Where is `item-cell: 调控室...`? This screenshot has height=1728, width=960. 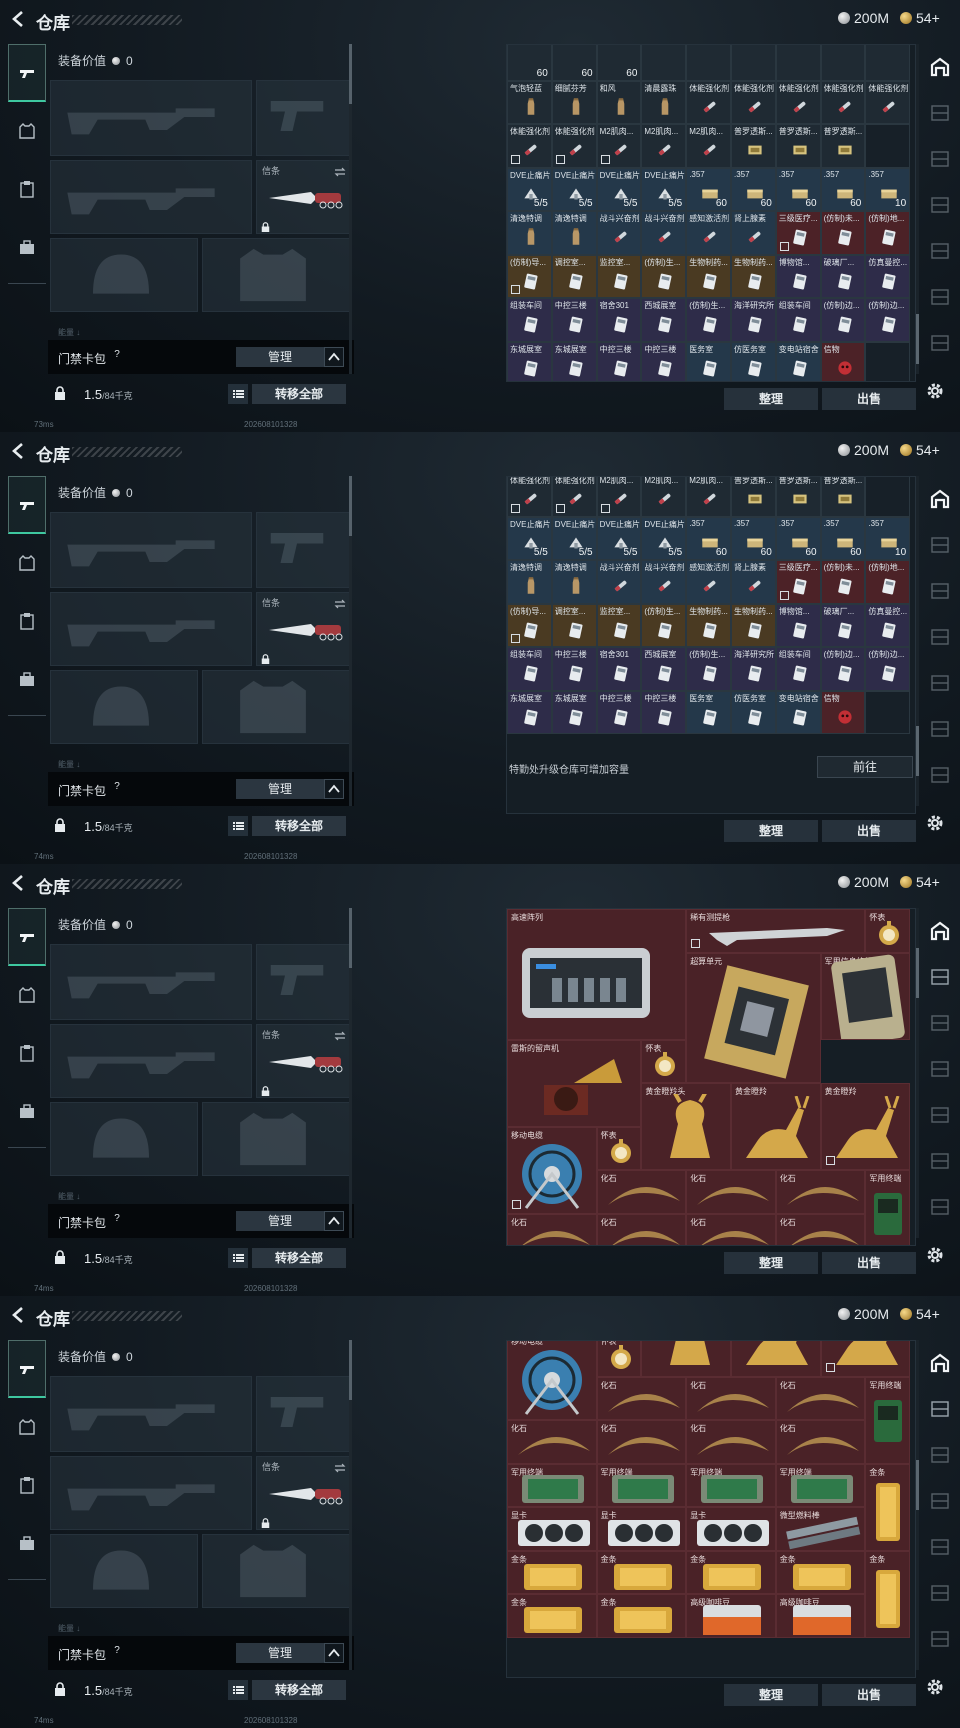
item-cell: 调控室... is located at coordinates (574, 276).